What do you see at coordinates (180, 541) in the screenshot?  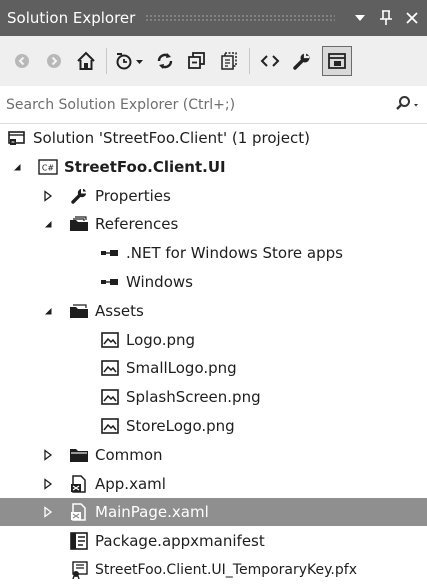 I see `tree-item-label: Package.appxmanifest` at bounding box center [180, 541].